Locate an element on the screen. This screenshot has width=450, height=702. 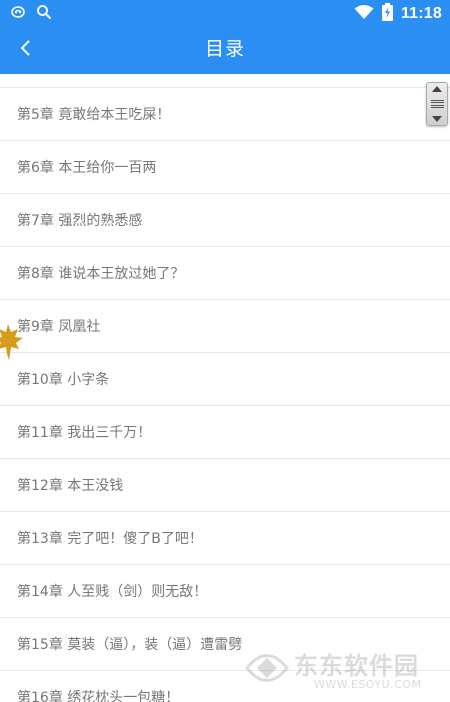
chapter-item: 第11章 我出三千万！ is located at coordinates (225, 431).